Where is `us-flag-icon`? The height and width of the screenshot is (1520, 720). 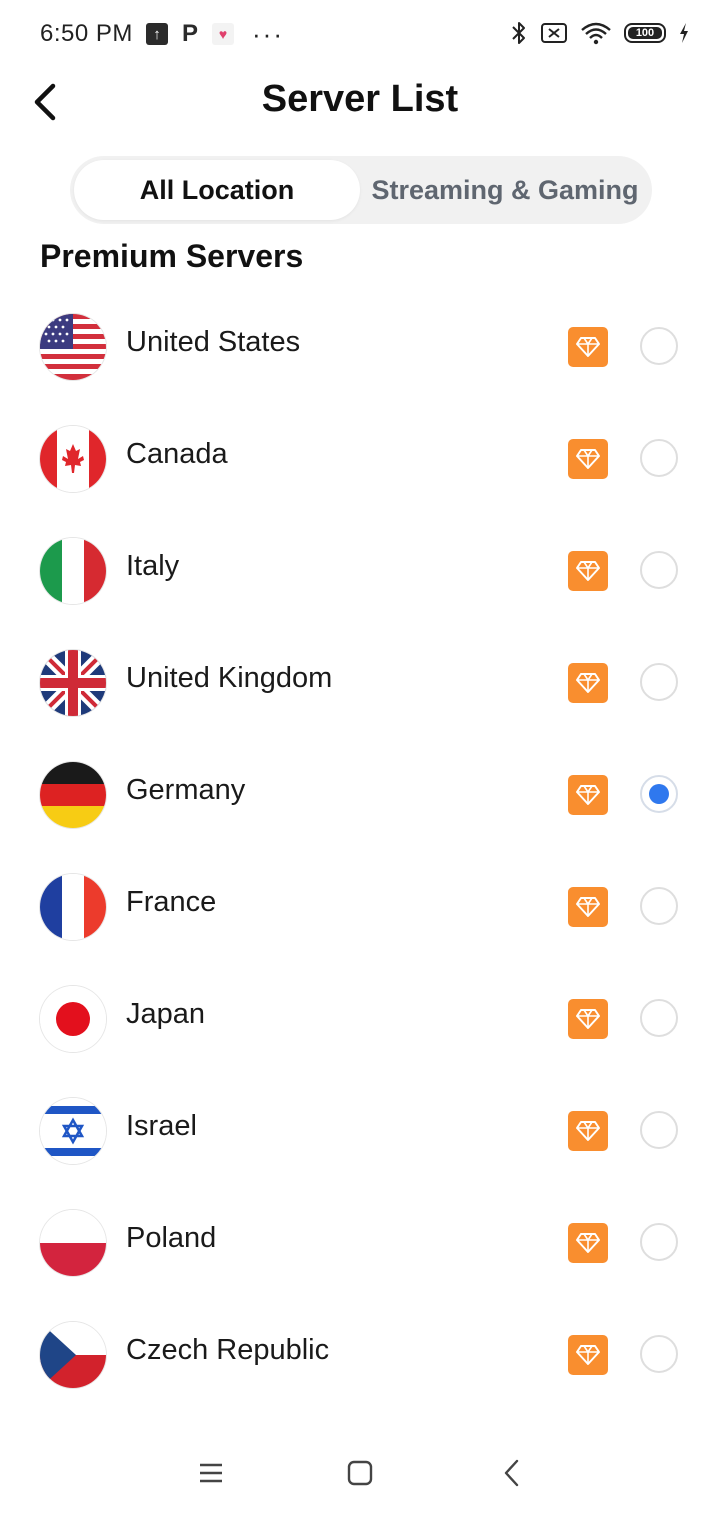
us-flag-icon is located at coordinates (73, 347).